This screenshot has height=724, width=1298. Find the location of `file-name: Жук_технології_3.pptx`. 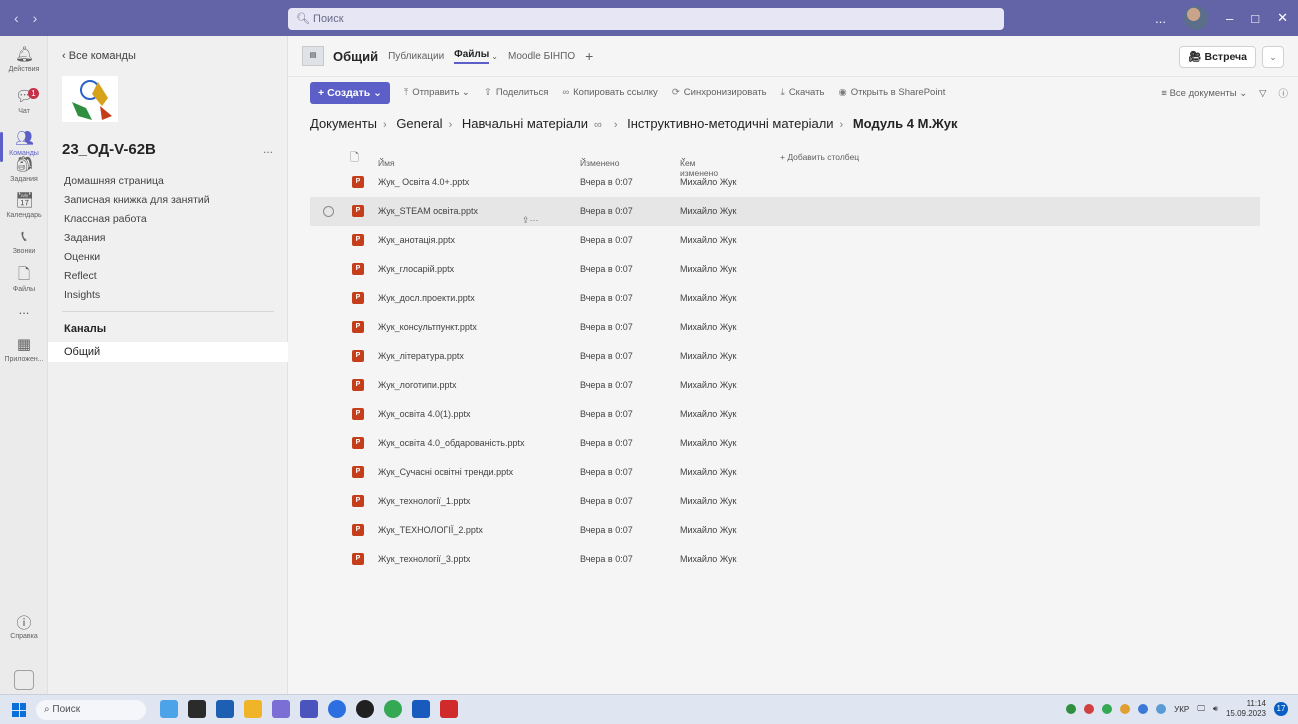

file-name: Жук_технології_3.pptx is located at coordinates (424, 559).